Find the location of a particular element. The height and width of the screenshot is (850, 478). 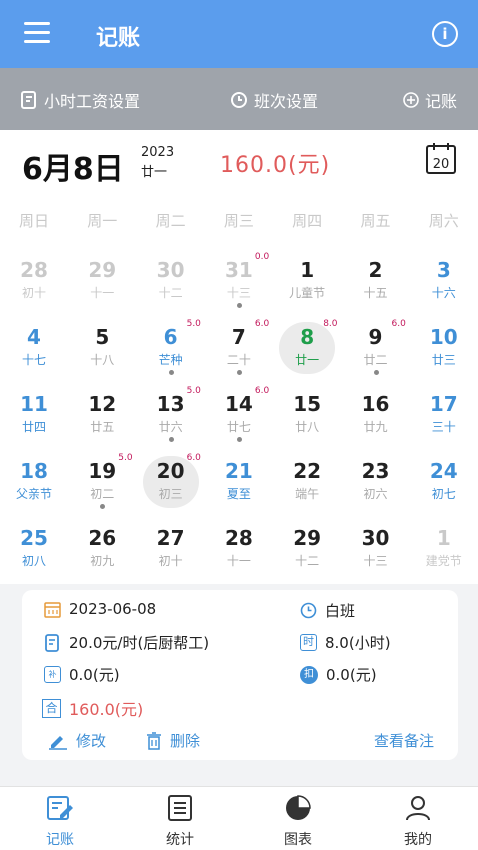

weekday-label: 周三 is located at coordinates (238, 221).